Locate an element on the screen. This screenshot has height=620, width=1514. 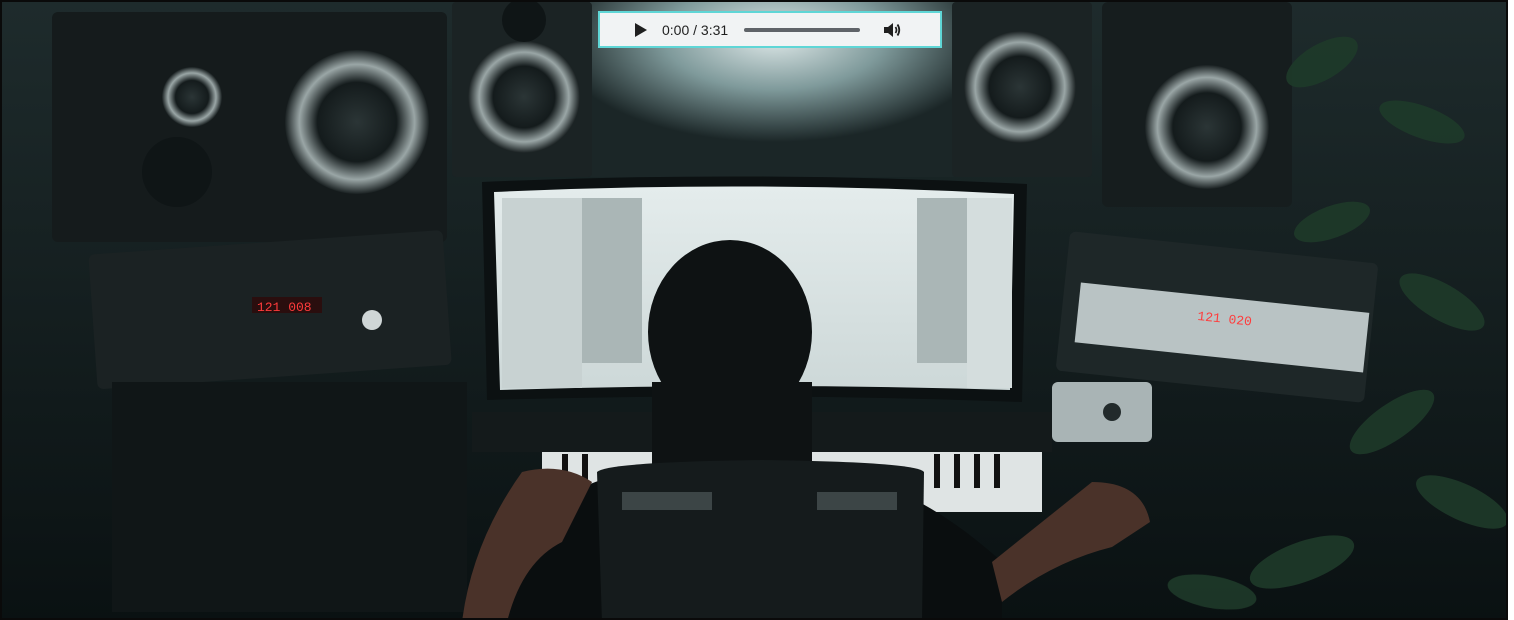
volume-icon is located at coordinates (892, 29).